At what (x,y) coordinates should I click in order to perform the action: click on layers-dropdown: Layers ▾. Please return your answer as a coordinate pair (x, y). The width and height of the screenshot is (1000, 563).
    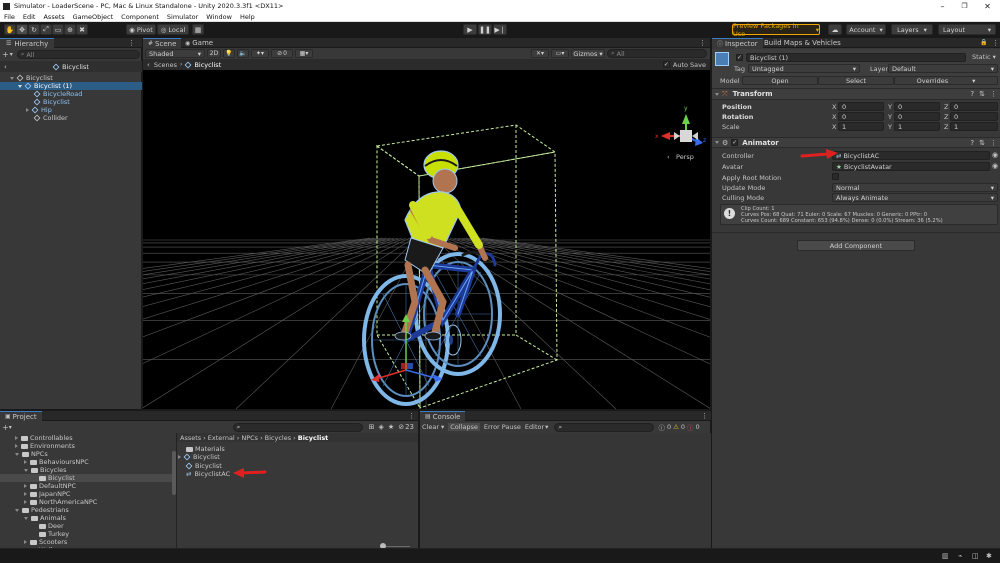
    Looking at the image, I should click on (912, 29).